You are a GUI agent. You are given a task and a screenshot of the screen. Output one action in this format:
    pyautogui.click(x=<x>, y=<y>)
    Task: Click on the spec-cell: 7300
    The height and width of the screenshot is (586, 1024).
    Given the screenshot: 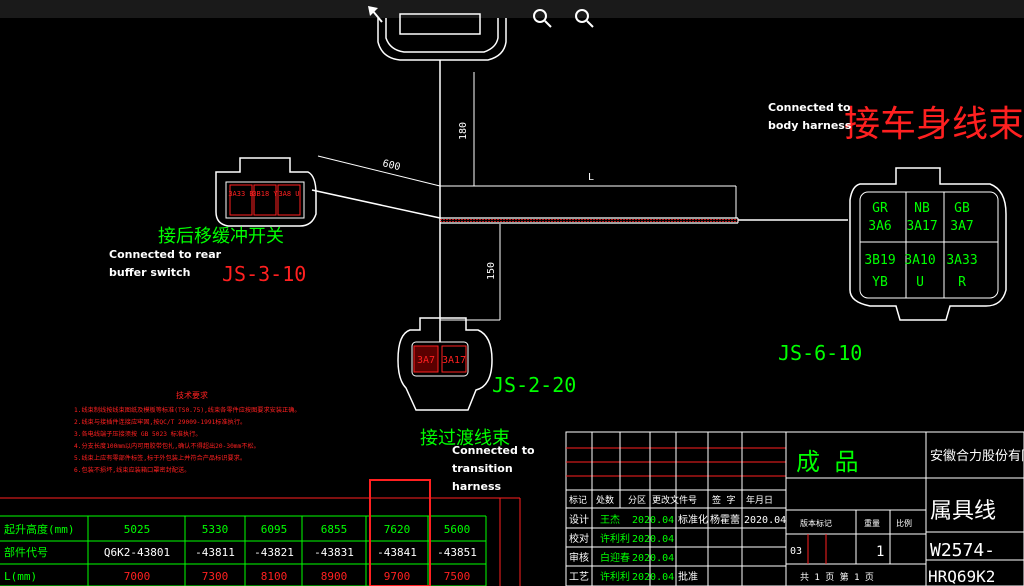 What is the action you would take?
    pyautogui.click(x=215, y=576)
    